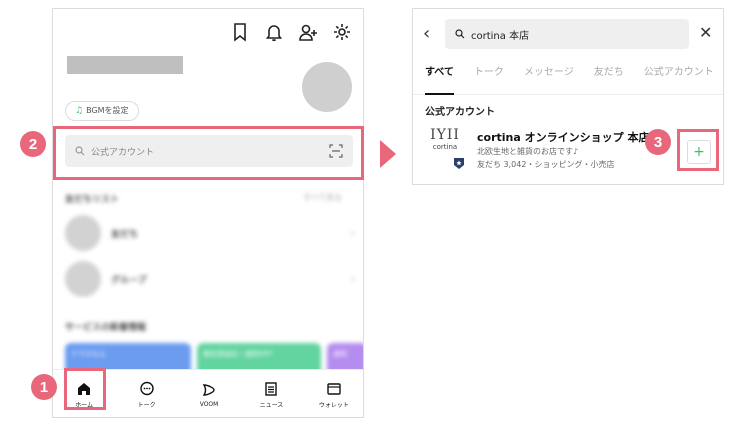  Describe the element at coordinates (85, 389) in the screenshot. I see `home-tab-highlight` at that location.